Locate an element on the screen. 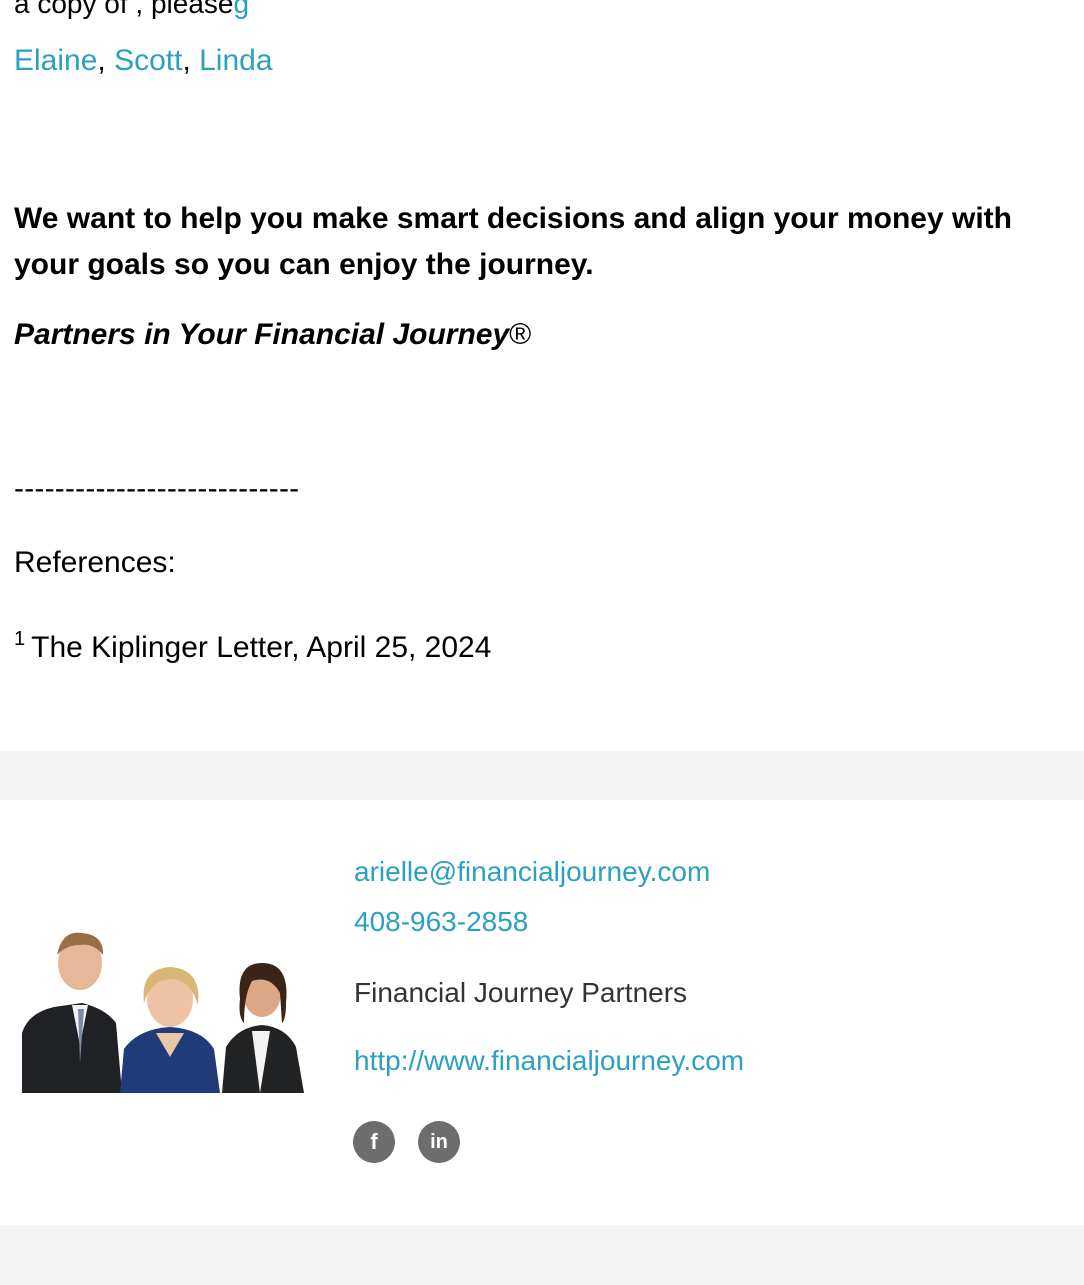  footer-band-top is located at coordinates (542, 775).